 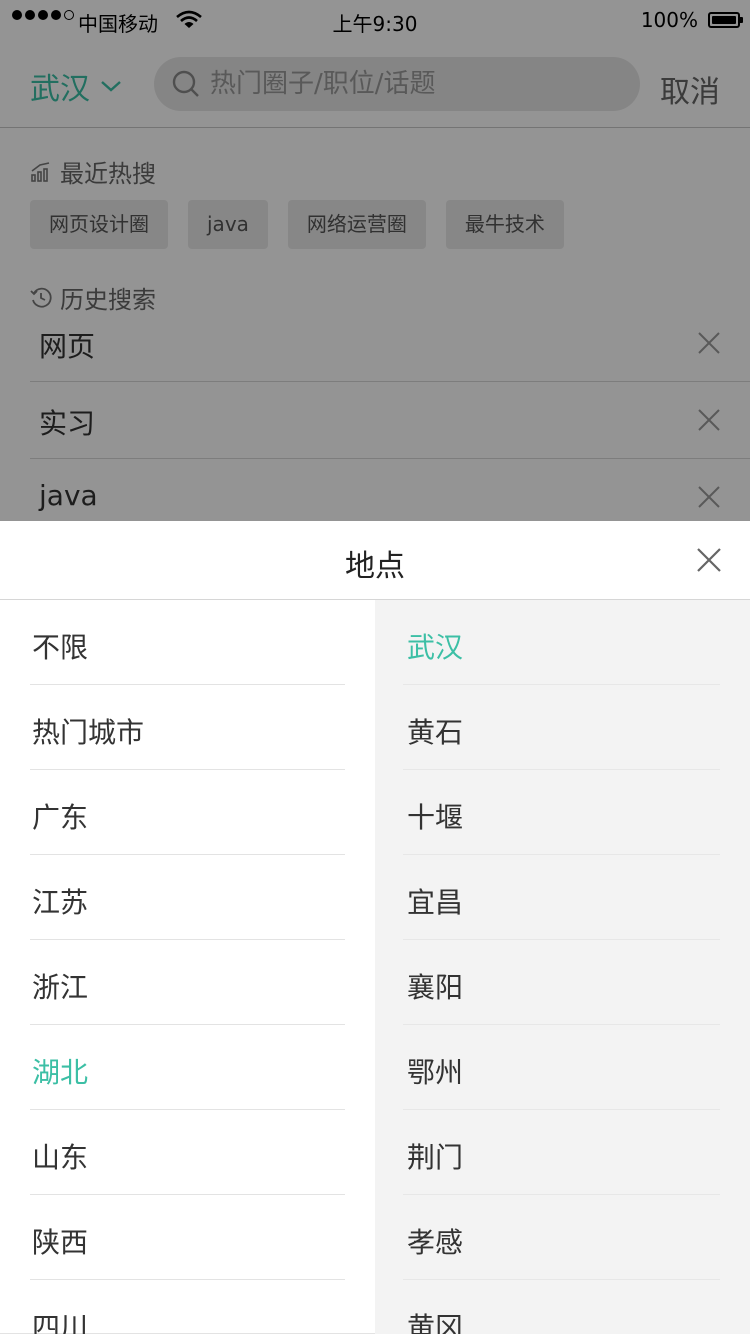 I want to click on sheet-header: 地点, so click(x=375, y=560).